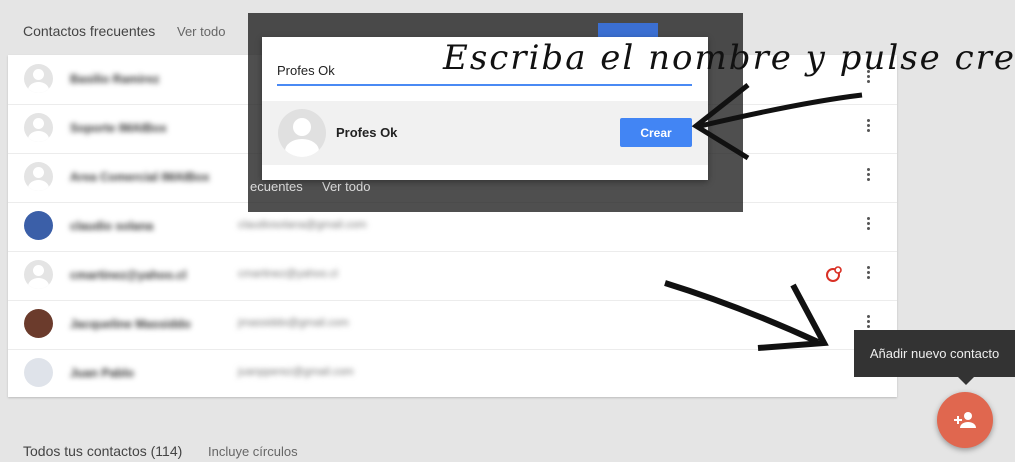  I want to click on contact-email: claudiosolana@gmail.com, so click(302, 225).